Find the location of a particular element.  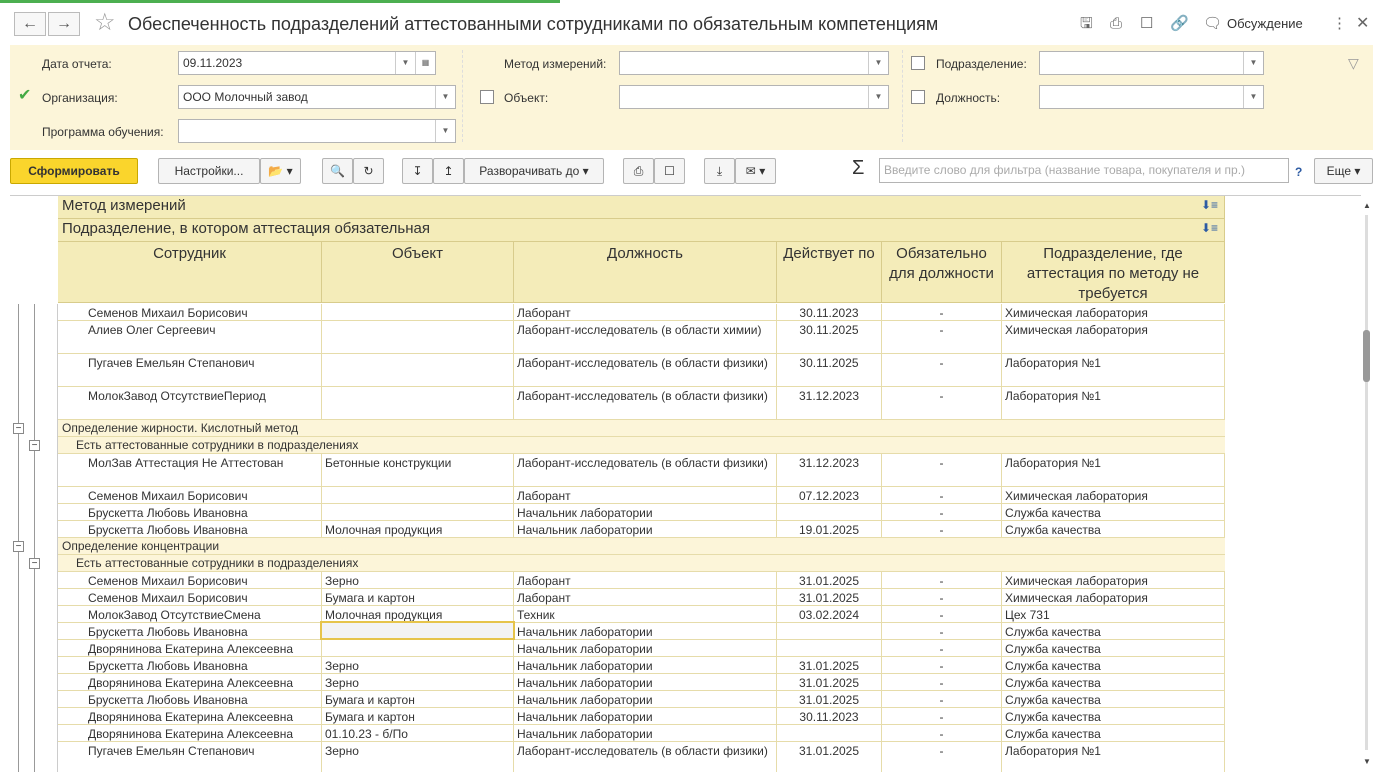

organization-checkbox: ✔ is located at coordinates (25, 96).